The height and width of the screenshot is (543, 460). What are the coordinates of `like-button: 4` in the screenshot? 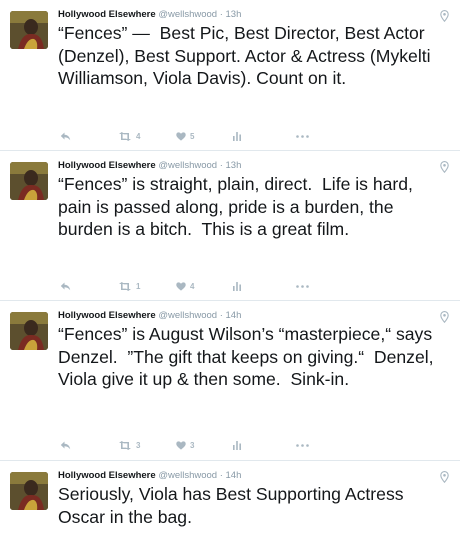 It's located at (204, 286).